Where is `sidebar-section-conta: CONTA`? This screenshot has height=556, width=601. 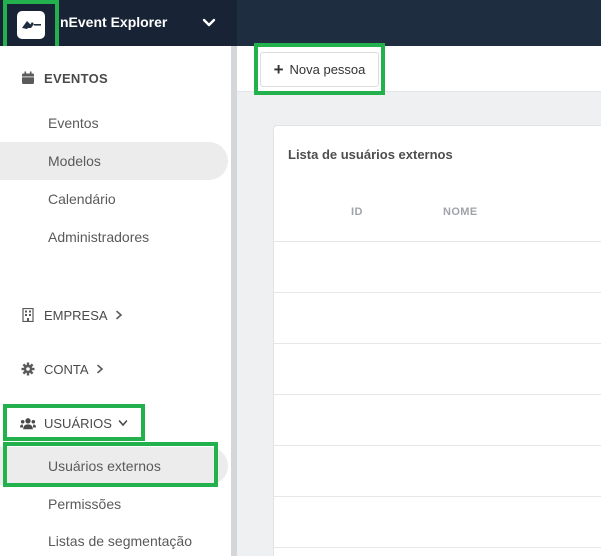
sidebar-section-conta: CONTA is located at coordinates (62, 369).